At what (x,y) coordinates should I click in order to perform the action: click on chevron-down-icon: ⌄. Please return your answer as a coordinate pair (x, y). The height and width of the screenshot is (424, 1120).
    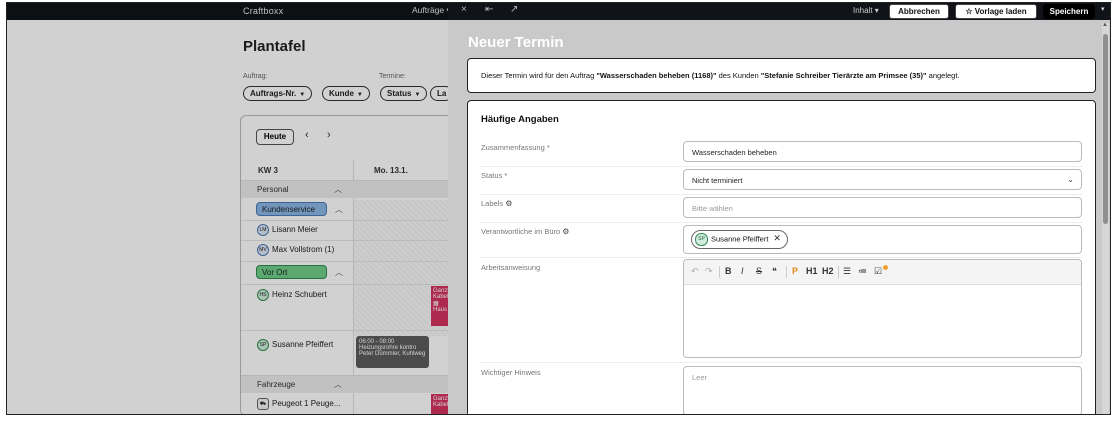
    Looking at the image, I should click on (1070, 179).